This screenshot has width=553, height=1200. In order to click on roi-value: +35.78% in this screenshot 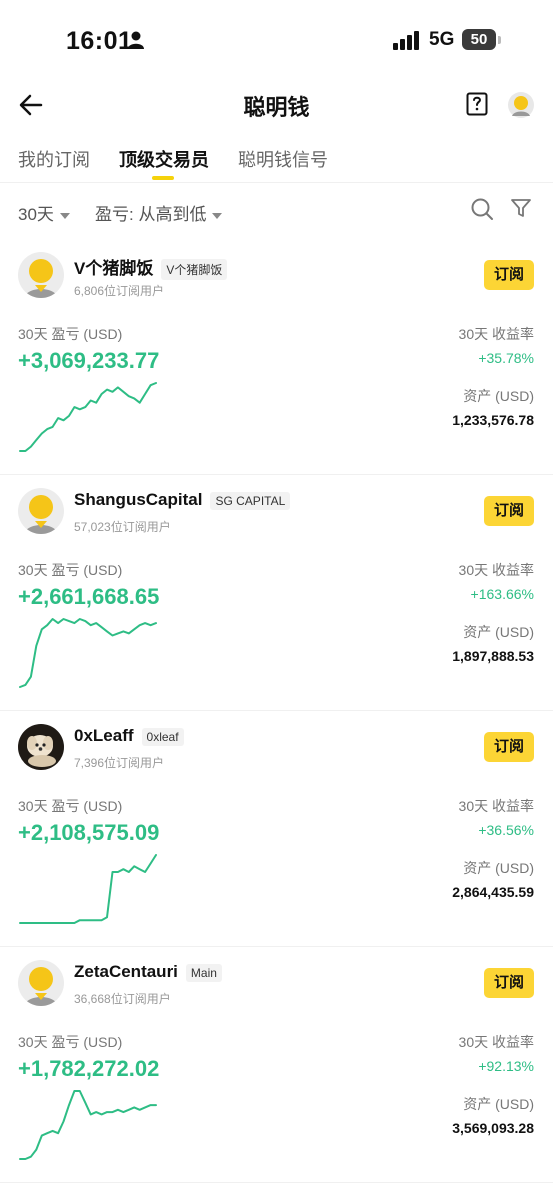, I will do `click(506, 358)`.